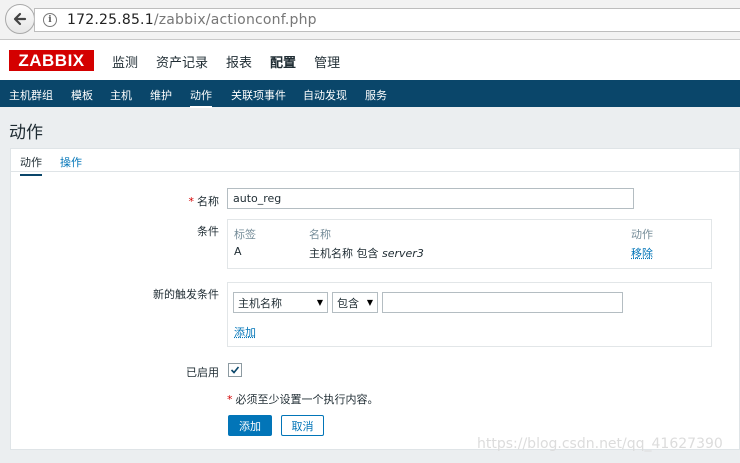 This screenshot has height=463, width=740. I want to click on nav-inventory: 资产记录, so click(182, 61).